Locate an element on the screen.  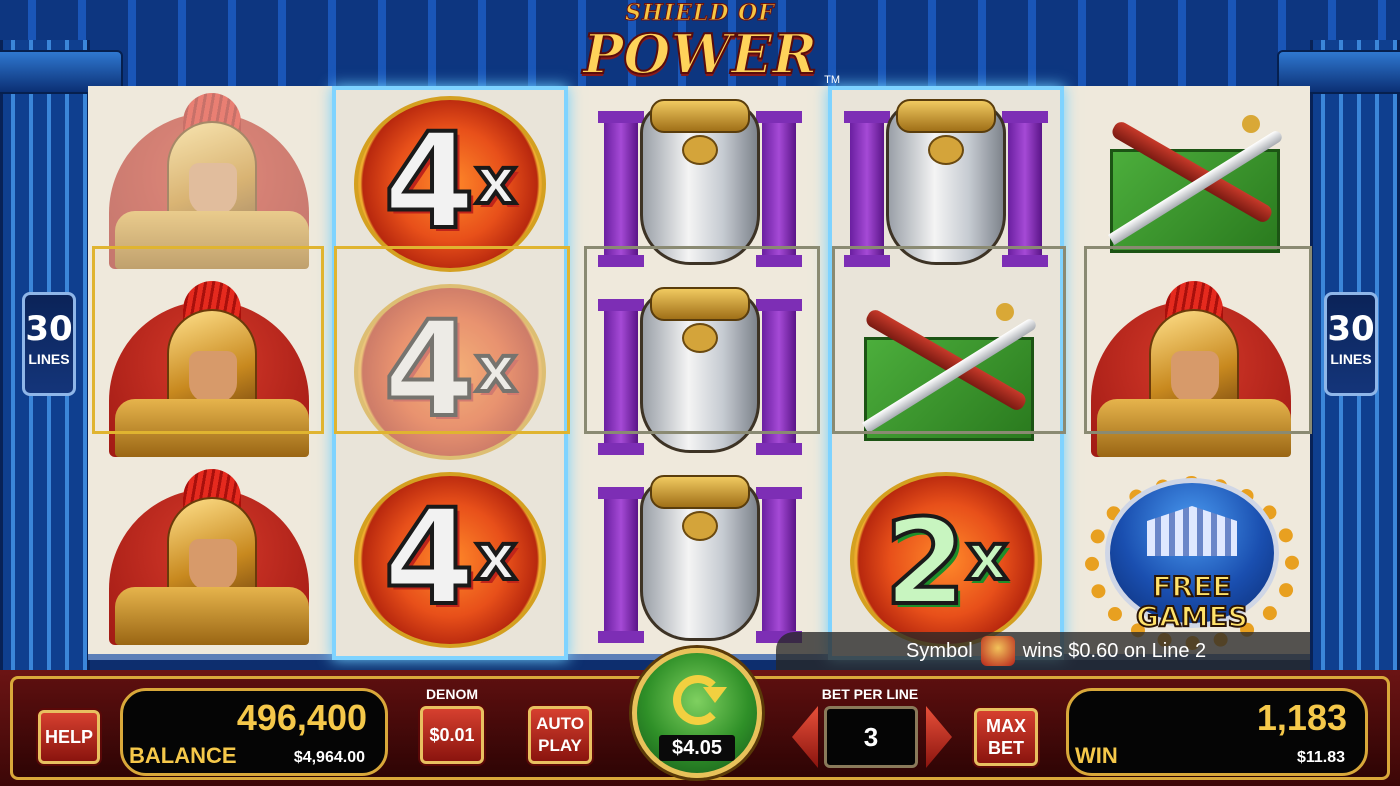
win-message: Symbol wins $0.60 on Line 2 is located at coordinates (1043, 651).